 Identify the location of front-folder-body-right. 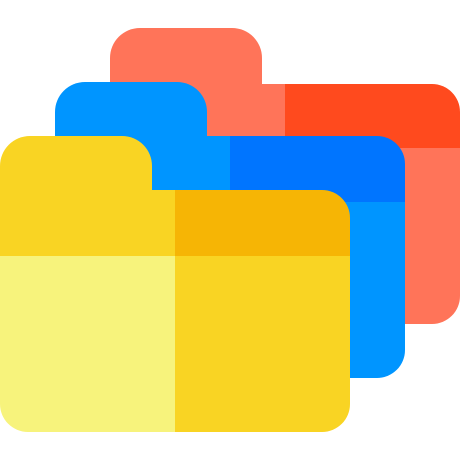
(262, 344).